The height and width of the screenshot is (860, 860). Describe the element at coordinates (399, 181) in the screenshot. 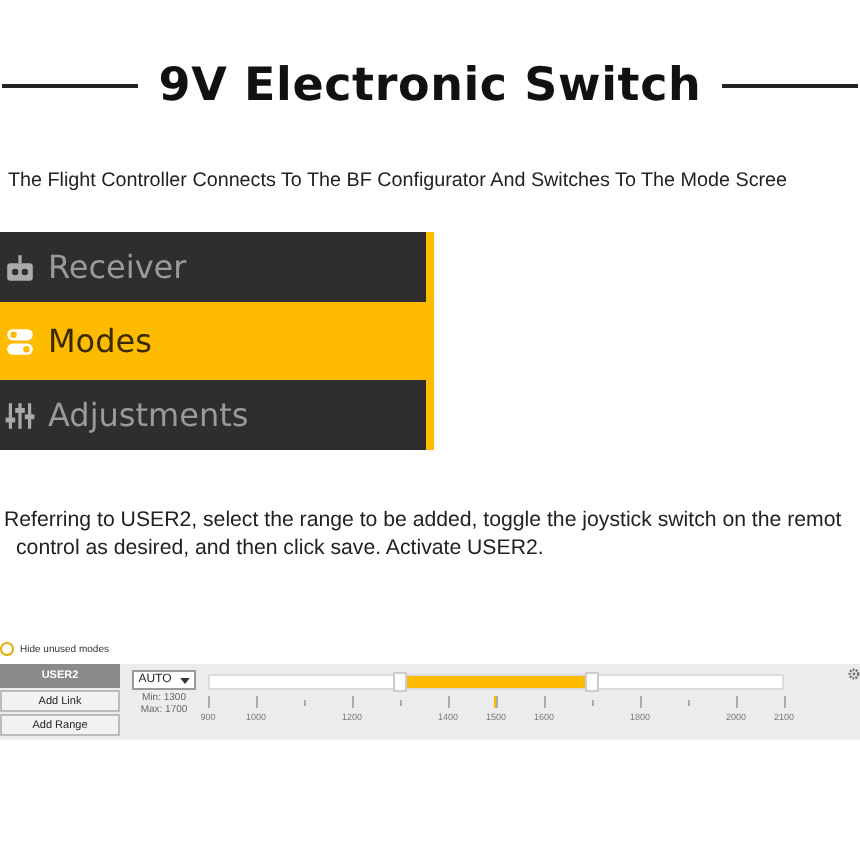

I see `intro-text: The Flight Controller Connects To The BF Configurator And Switches To The Mode Scree` at that location.